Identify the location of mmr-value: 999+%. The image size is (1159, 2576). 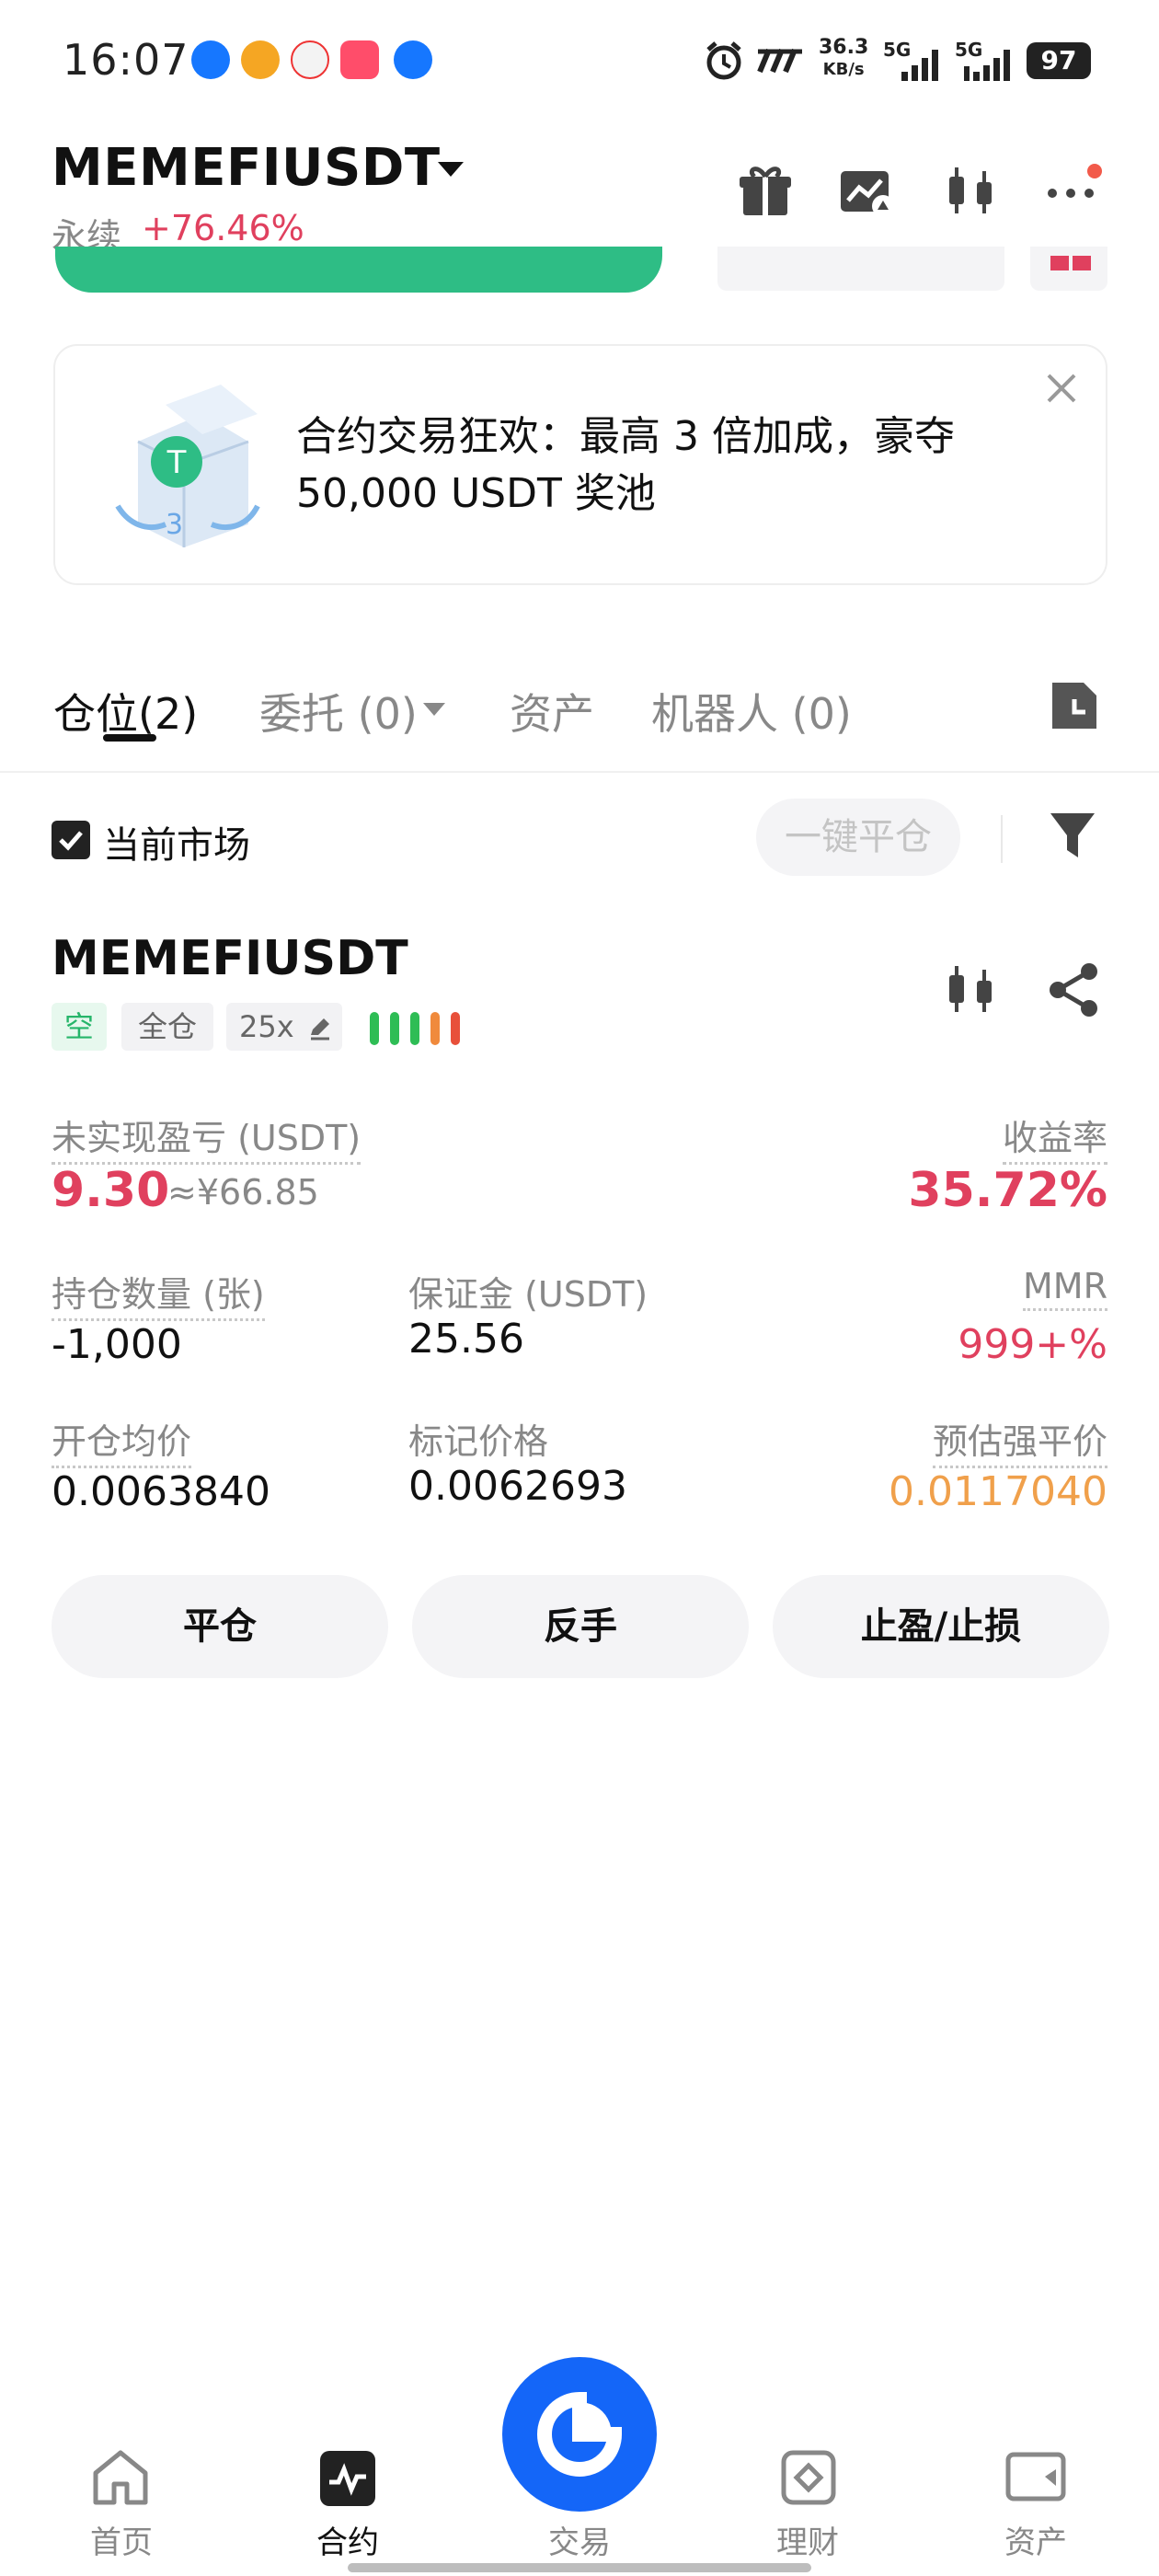
(1032, 1344).